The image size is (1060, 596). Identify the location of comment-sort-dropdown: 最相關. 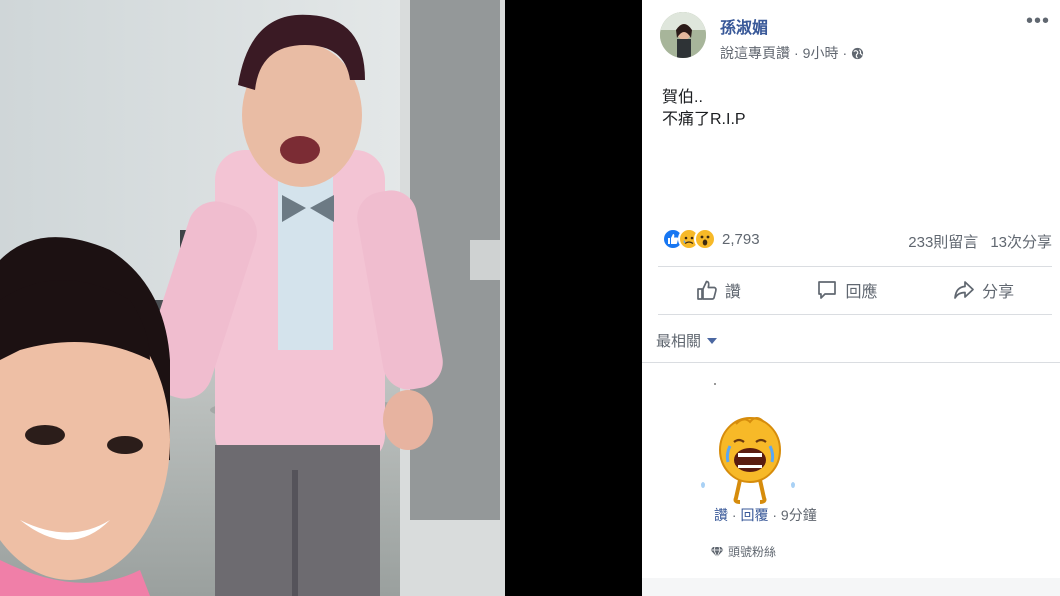
(687, 340).